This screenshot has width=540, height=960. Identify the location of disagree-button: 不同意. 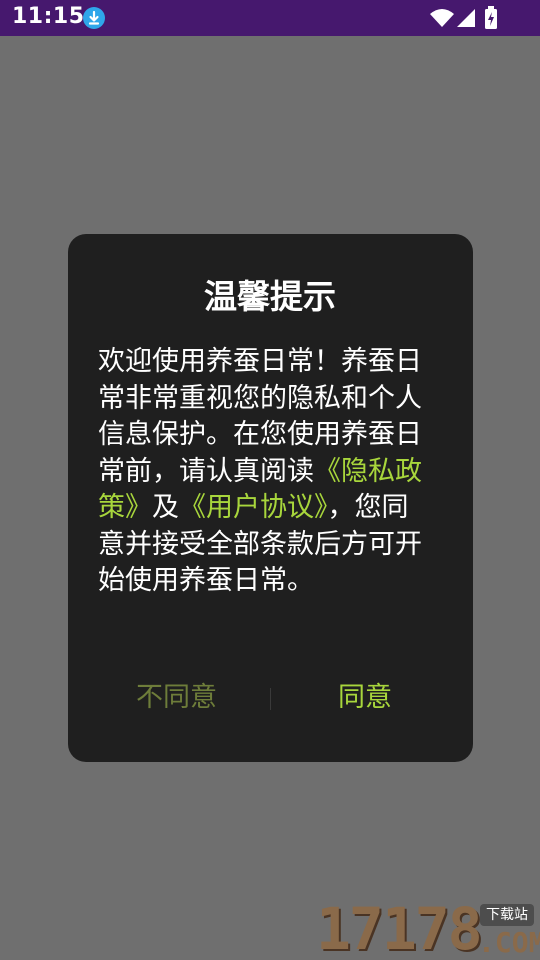
(176, 698).